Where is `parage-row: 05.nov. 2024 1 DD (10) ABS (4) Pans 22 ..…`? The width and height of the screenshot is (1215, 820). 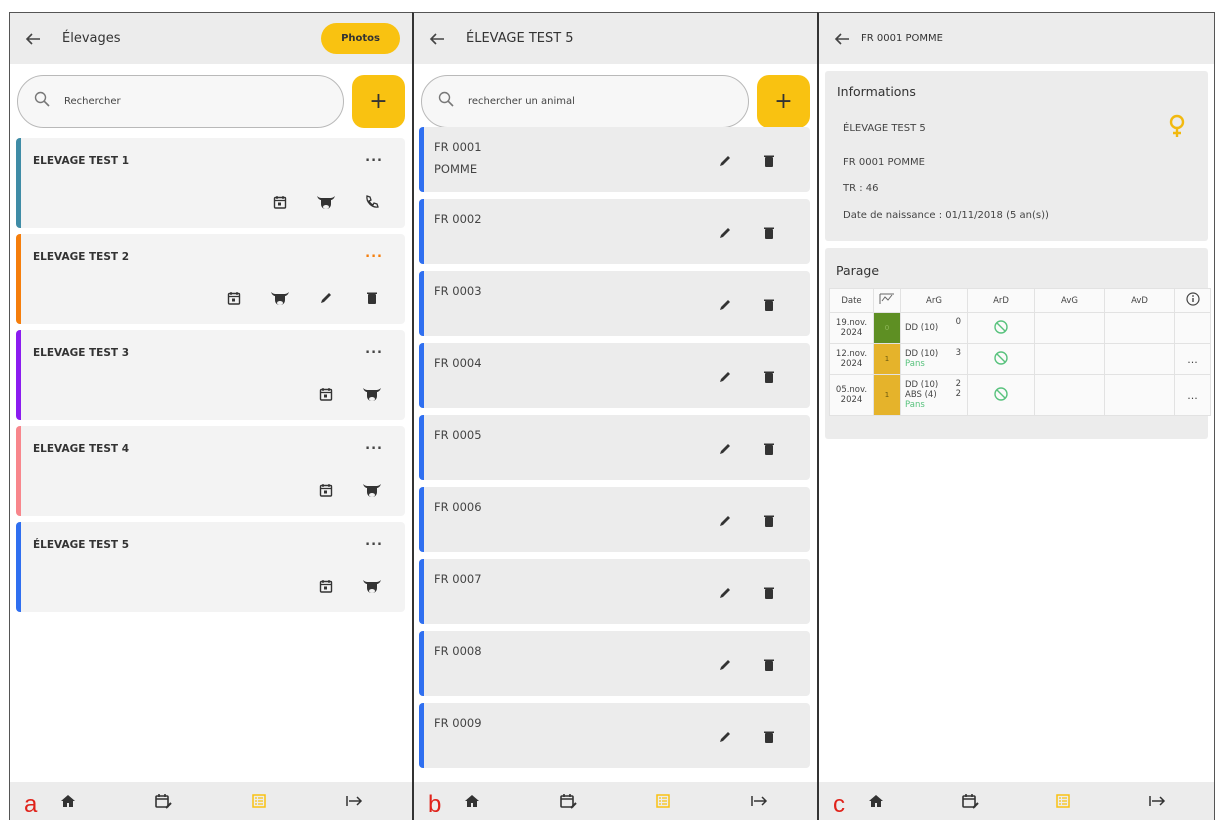 parage-row: 05.nov. 2024 1 DD (10) ABS (4) Pans 22 ..… is located at coordinates (1020, 395).